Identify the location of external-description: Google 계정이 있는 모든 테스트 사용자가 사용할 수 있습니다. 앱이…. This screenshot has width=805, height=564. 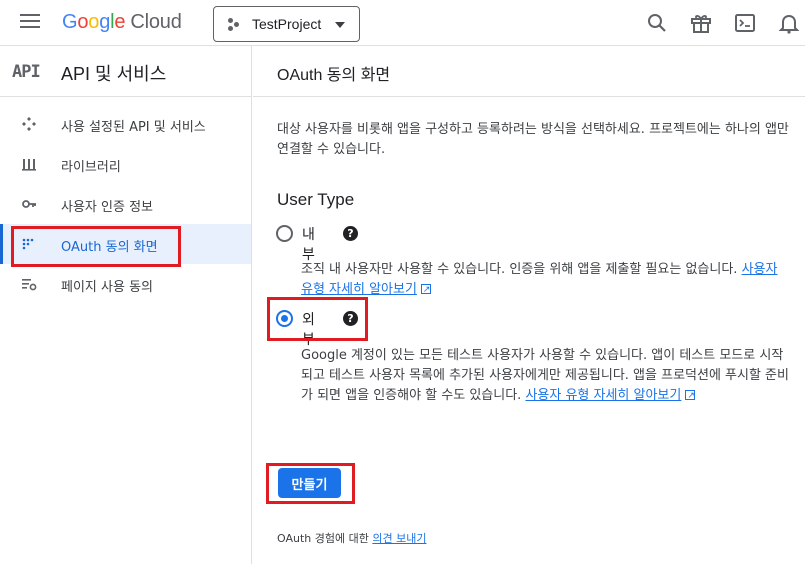
(546, 376).